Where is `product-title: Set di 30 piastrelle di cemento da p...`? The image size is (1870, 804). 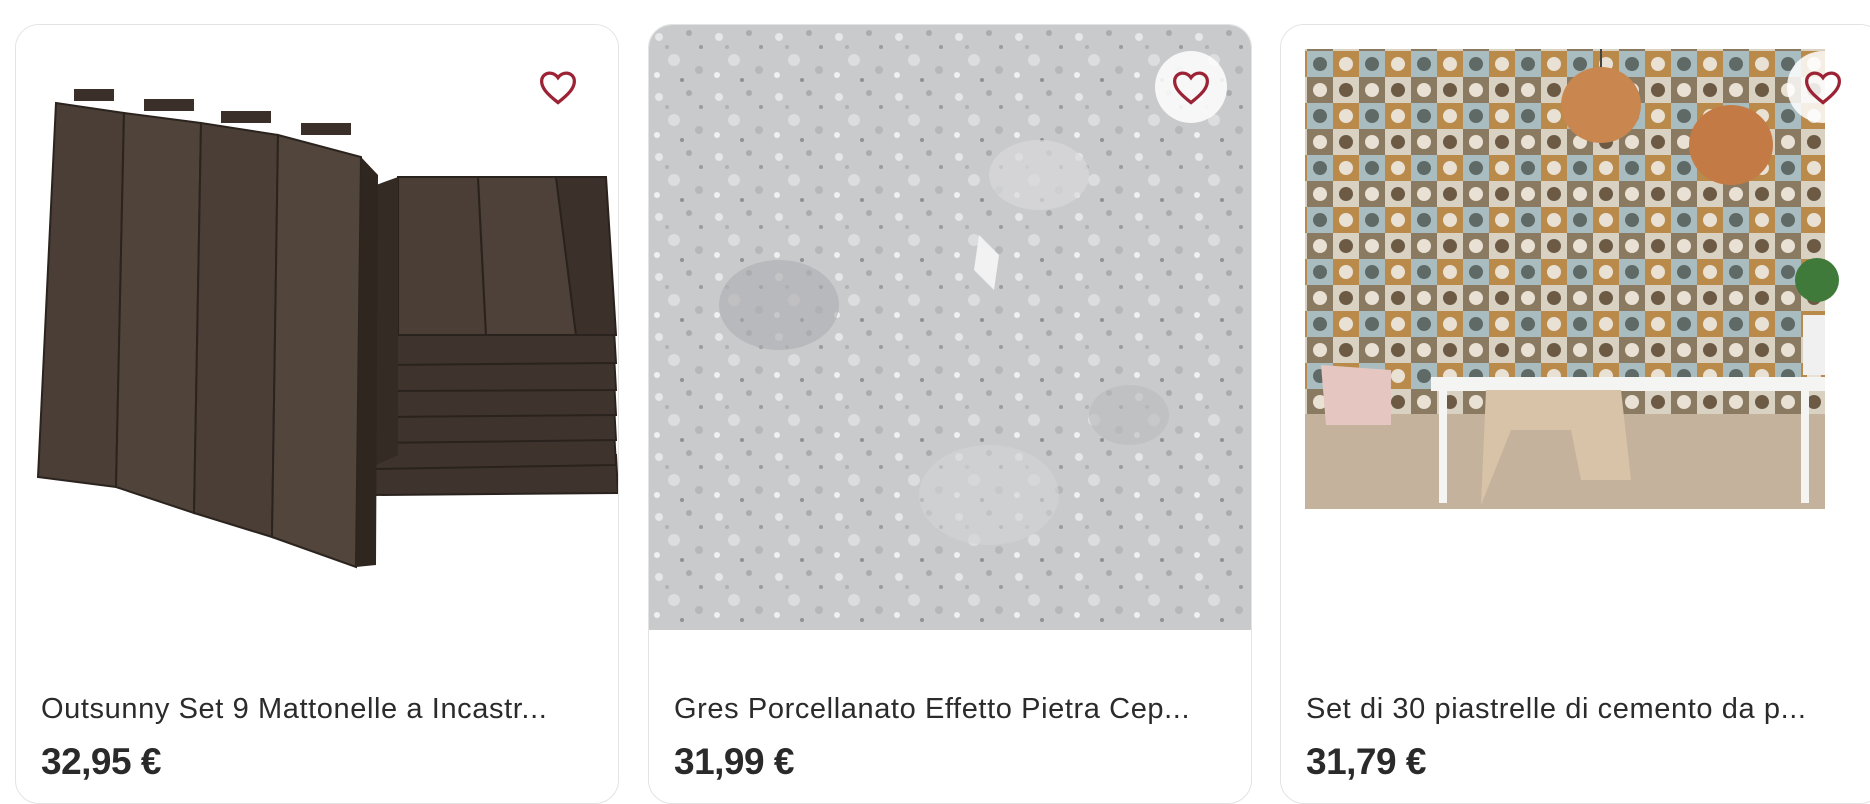 product-title: Set di 30 piastrelle di cemento da p... is located at coordinates (1586, 709).